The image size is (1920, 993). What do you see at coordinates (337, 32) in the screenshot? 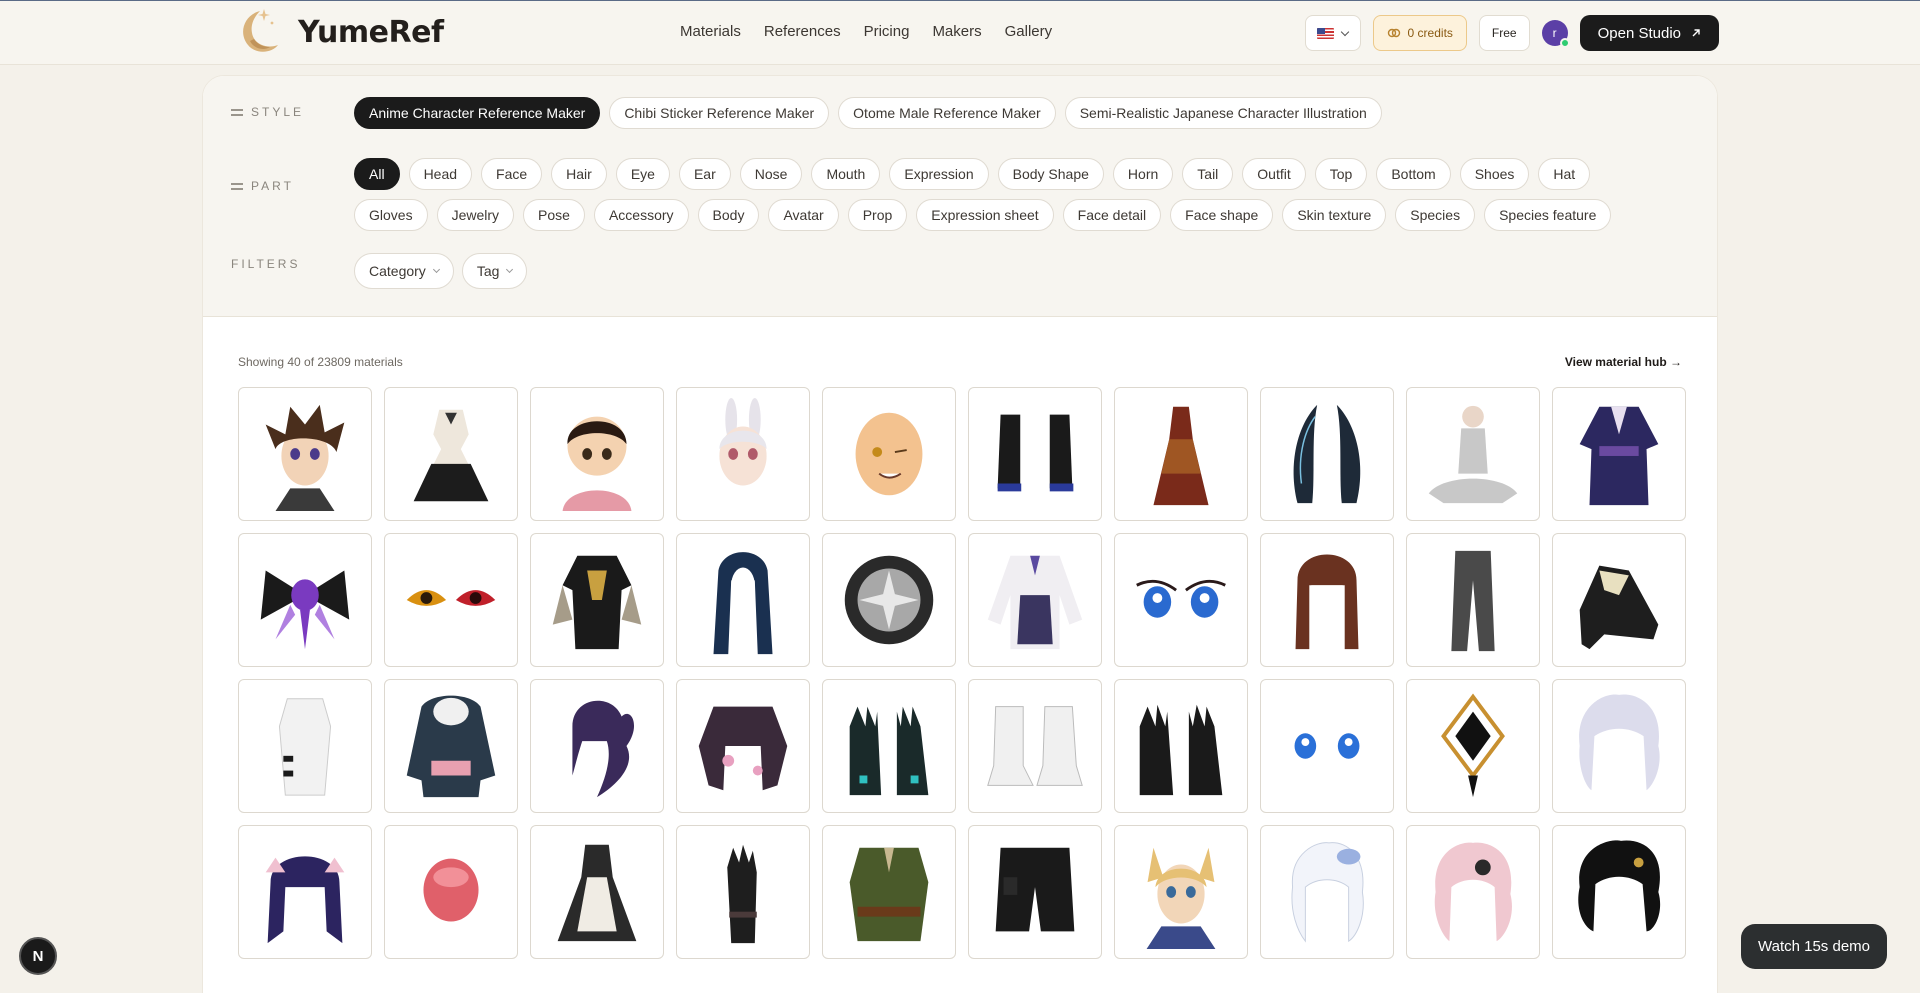
I see `brand-logo: YumeRef` at bounding box center [337, 32].